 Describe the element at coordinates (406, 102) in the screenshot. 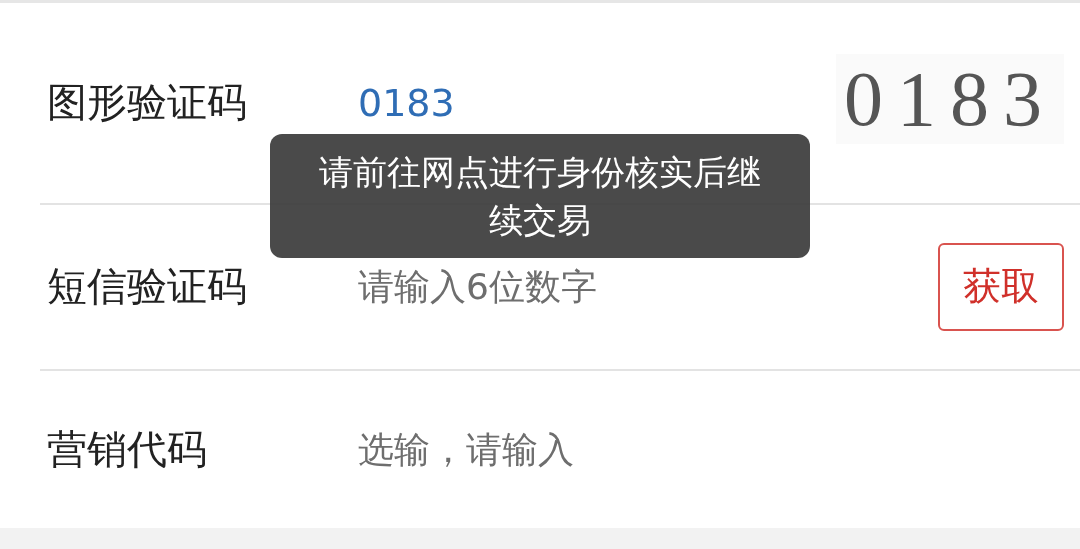

I see `captcha-value: 0183` at that location.